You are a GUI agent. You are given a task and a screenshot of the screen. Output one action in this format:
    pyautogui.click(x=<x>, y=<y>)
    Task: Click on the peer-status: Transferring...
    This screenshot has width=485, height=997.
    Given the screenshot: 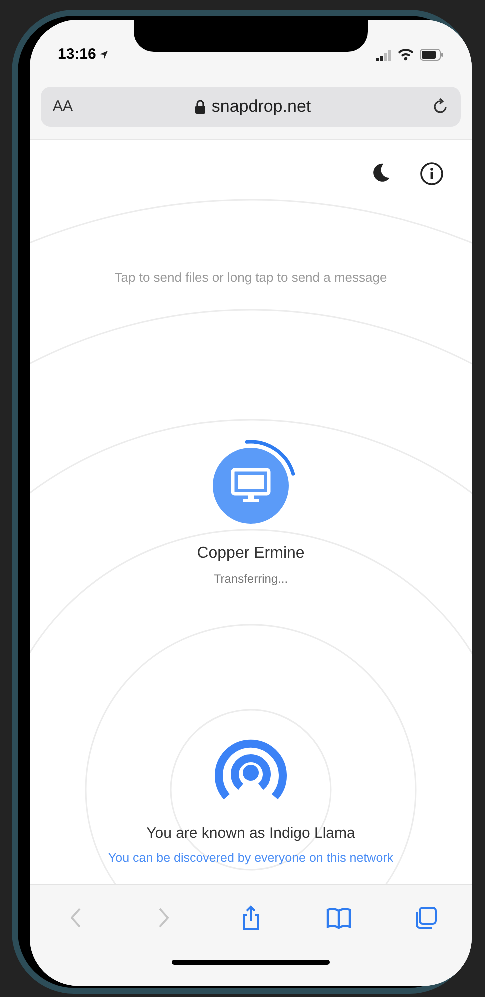 What is the action you would take?
    pyautogui.click(x=251, y=579)
    